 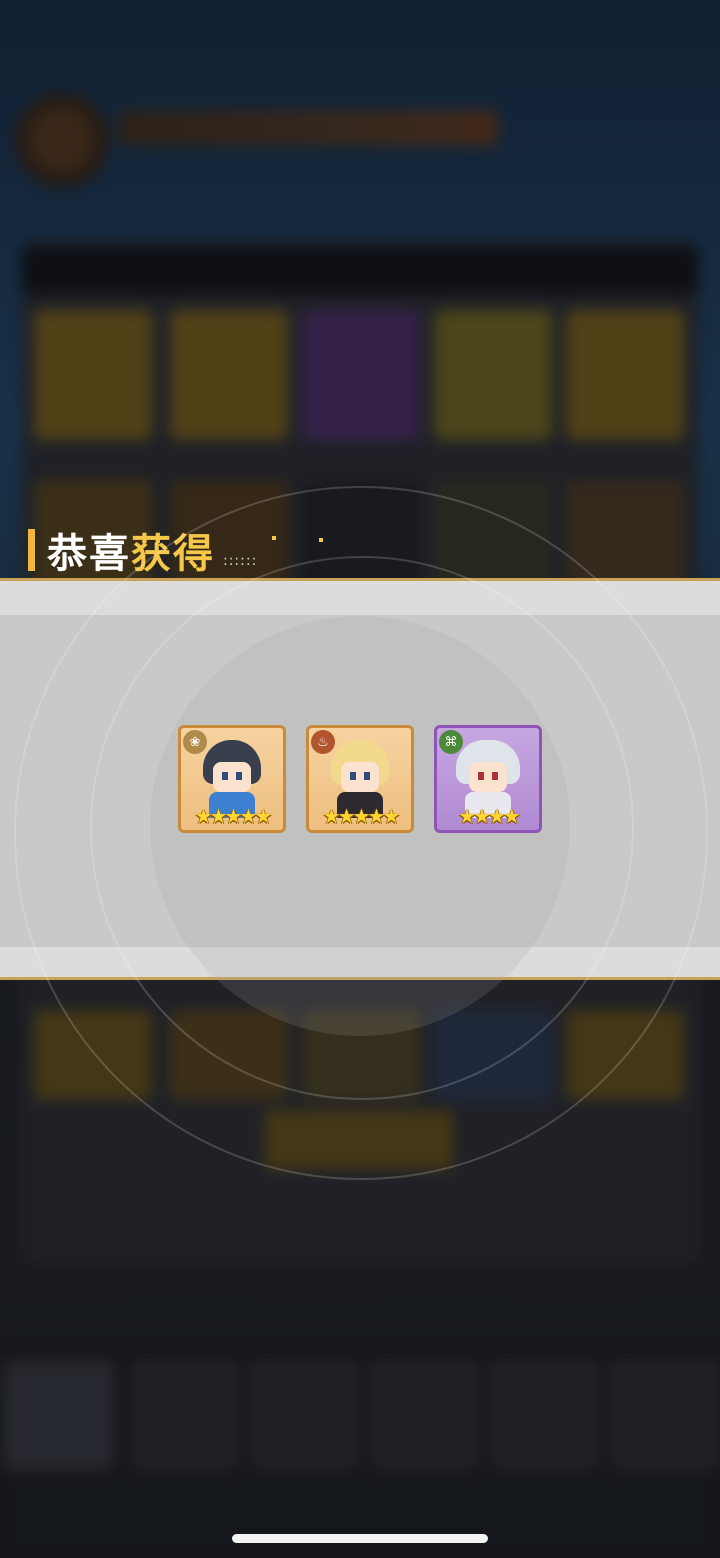 What do you see at coordinates (488, 779) in the screenshot?
I see `reward-hero-3: ⌘ ★★★★` at bounding box center [488, 779].